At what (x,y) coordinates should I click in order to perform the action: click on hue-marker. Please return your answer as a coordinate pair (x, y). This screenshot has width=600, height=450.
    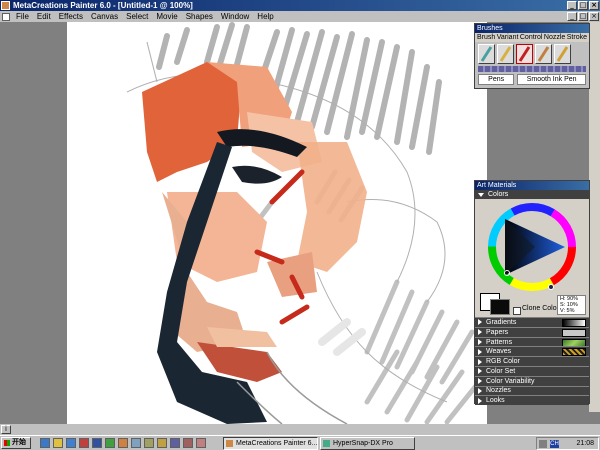
    Looking at the image, I should click on (551, 287).